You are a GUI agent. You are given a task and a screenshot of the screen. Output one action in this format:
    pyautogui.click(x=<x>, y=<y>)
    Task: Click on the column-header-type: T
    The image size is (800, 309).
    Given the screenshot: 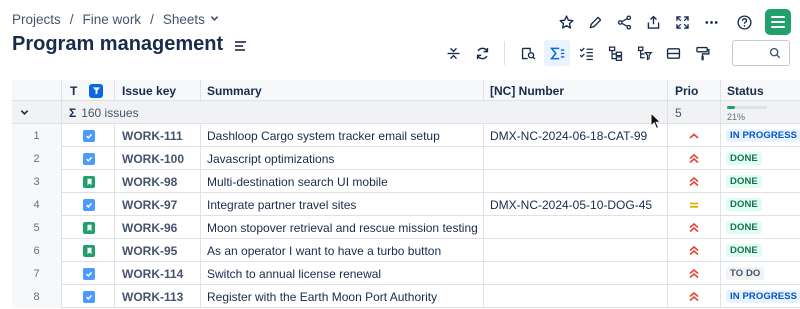 What is the action you would take?
    pyautogui.click(x=88, y=90)
    